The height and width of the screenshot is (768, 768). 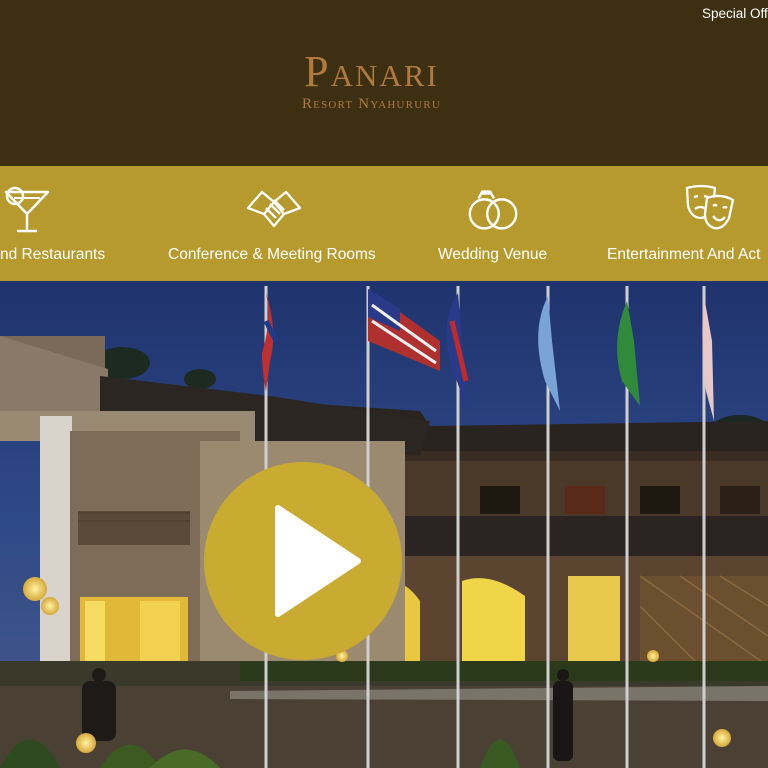 What do you see at coordinates (272, 254) in the screenshot?
I see `nav-label-conference: Conference & Meeting Rooms` at bounding box center [272, 254].